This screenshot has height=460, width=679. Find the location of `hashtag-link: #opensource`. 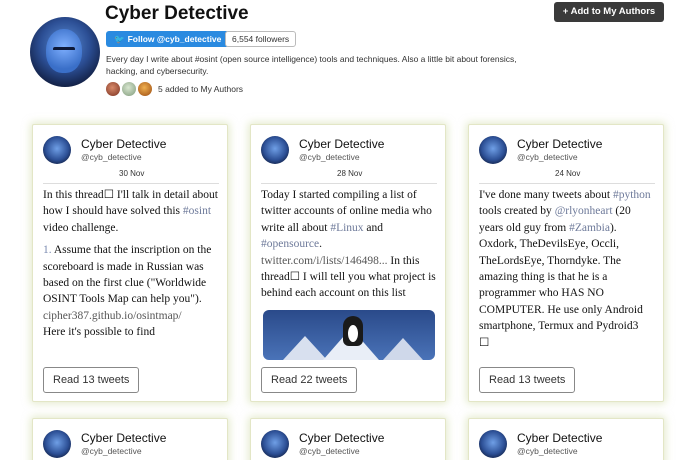

hashtag-link: #opensource is located at coordinates (290, 244).